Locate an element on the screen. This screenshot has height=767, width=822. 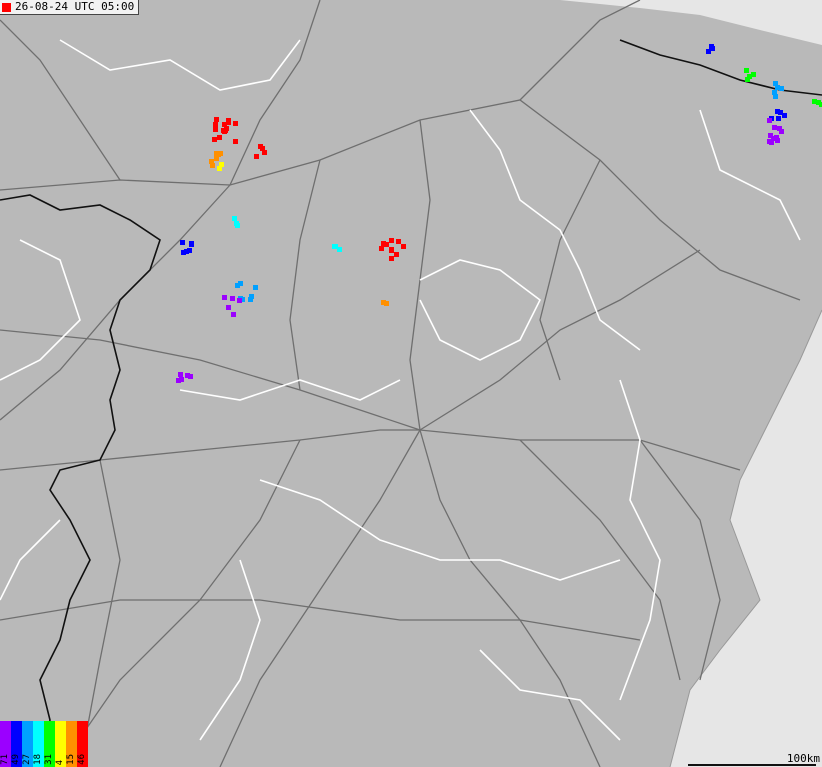
timestamp-marker-icon is located at coordinates (6, 7).